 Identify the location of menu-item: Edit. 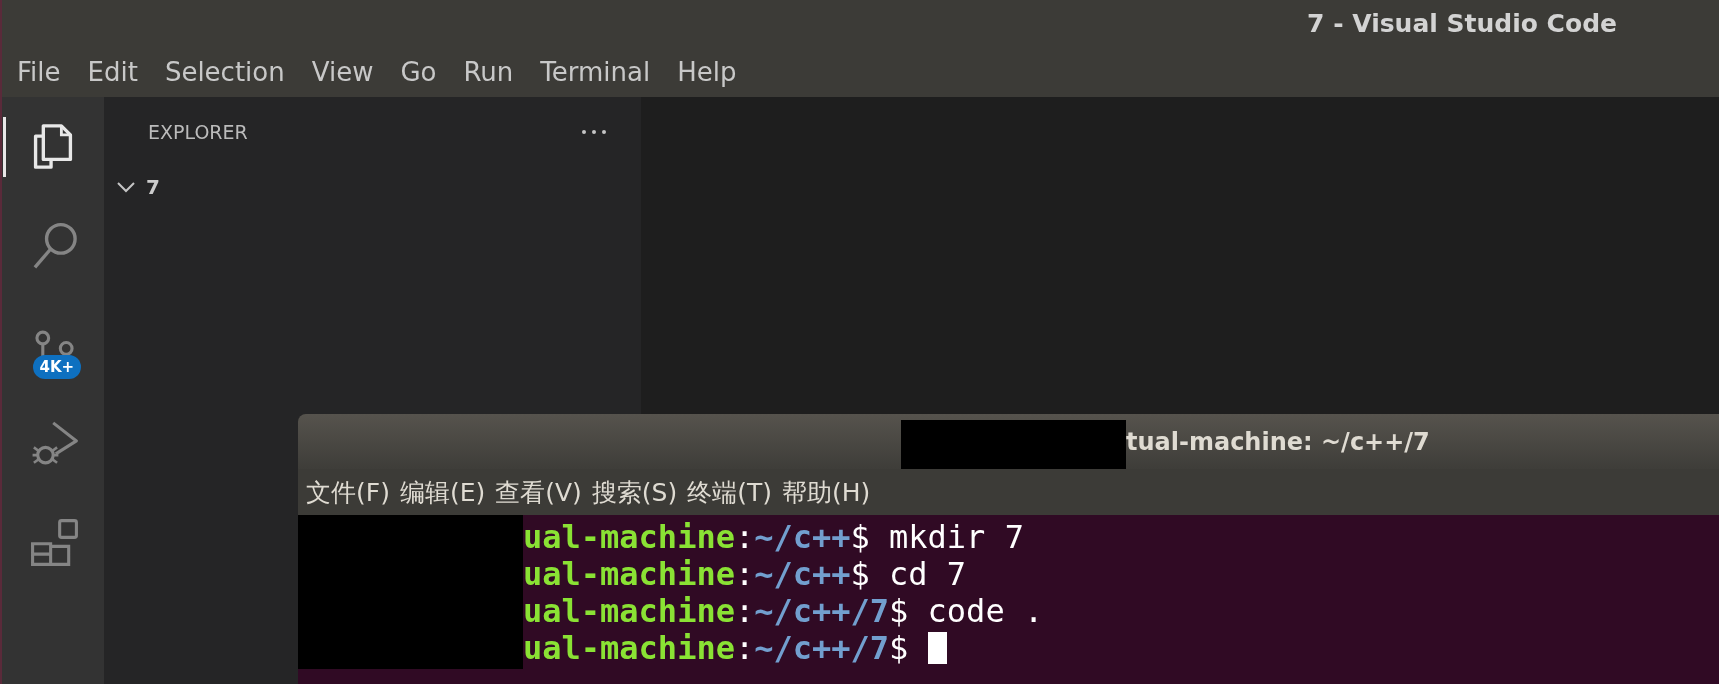
(112, 71).